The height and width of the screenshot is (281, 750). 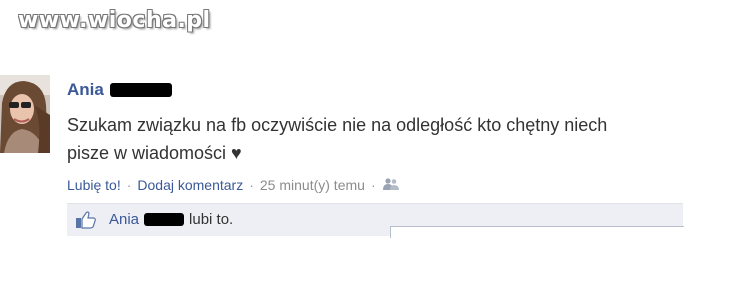 What do you see at coordinates (190, 185) in the screenshot?
I see `comment-link: Dodaj komentarz` at bounding box center [190, 185].